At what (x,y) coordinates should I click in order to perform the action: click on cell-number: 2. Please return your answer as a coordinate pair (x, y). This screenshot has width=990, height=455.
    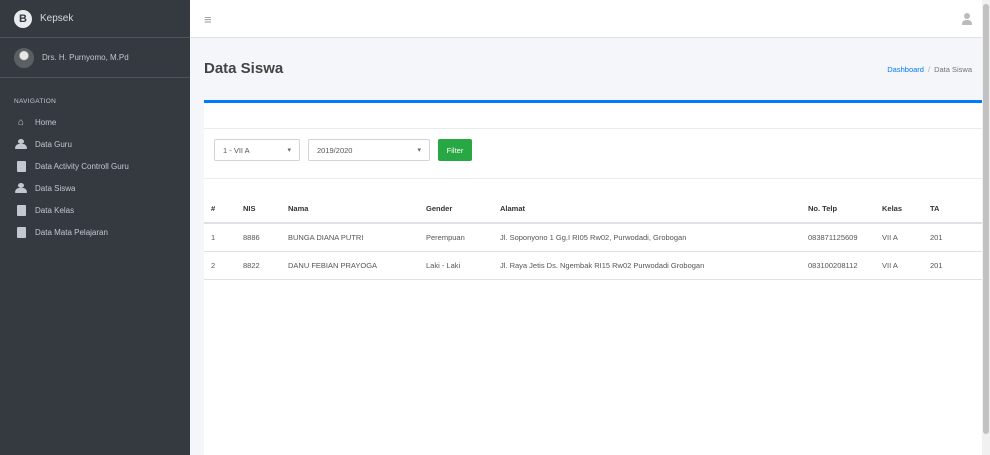
    Looking at the image, I should click on (220, 265).